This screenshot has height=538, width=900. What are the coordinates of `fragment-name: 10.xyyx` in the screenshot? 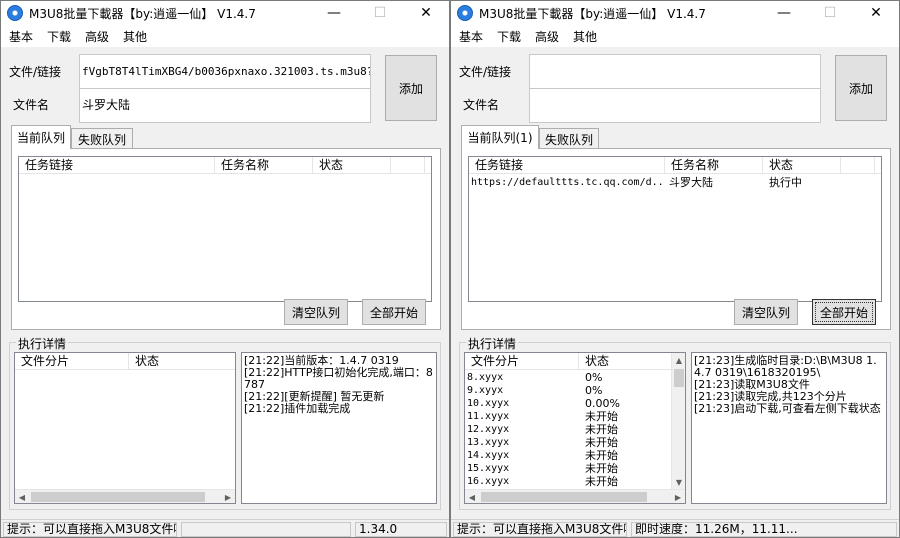 It's located at (488, 403).